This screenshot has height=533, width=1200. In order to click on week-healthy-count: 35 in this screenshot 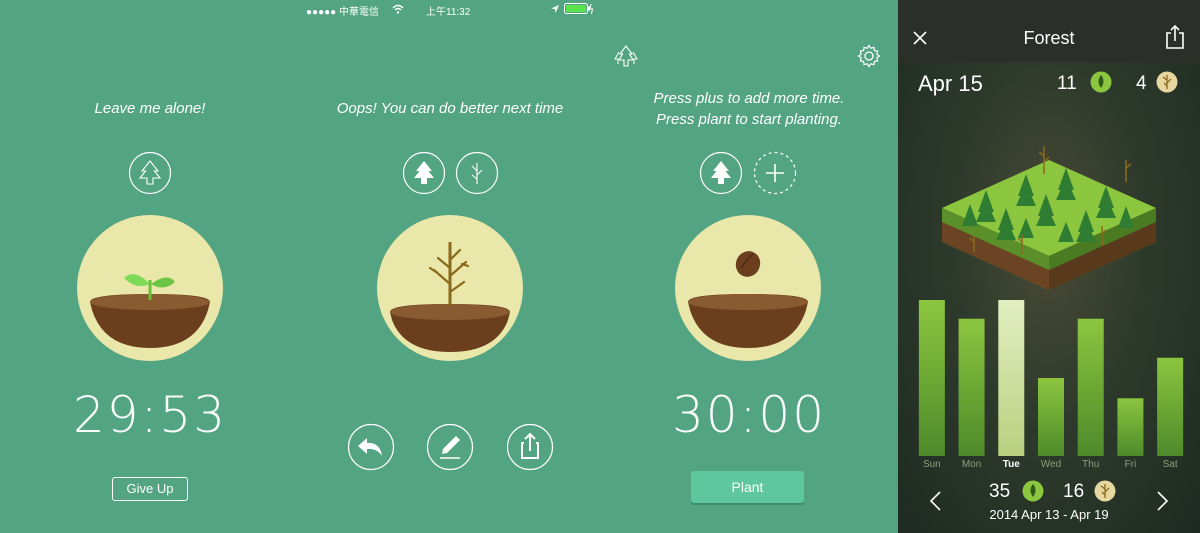, I will do `click(1000, 491)`.